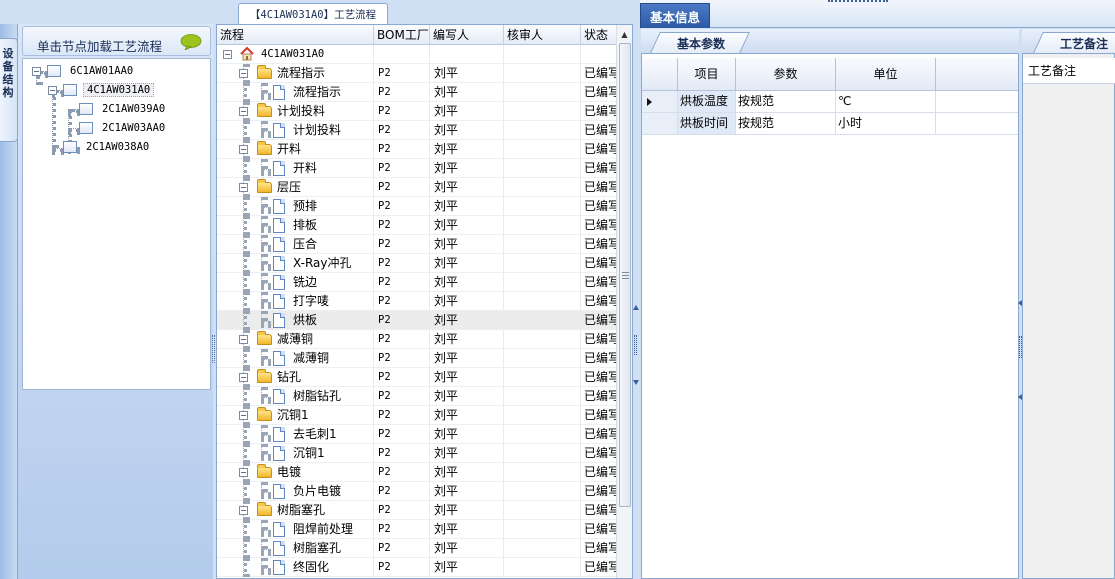 This screenshot has height=579, width=1115. Describe the element at coordinates (417, 396) in the screenshot. I see `process-substep-row: 树脂钻孔 P2 刘平 已编写` at that location.